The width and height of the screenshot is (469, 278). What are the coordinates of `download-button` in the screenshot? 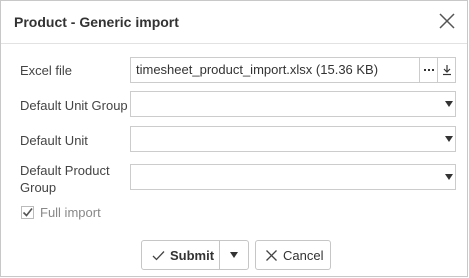 It's located at (446, 70).